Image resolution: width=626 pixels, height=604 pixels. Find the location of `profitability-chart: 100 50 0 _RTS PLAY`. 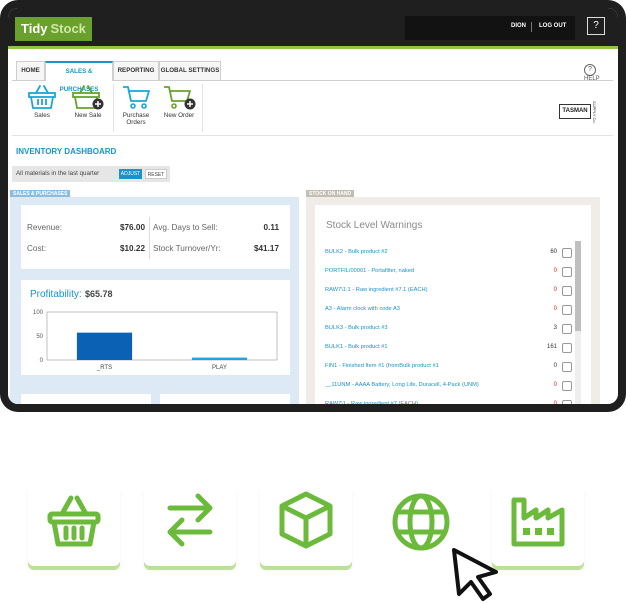

profitability-chart: 100 50 0 _RTS PLAY is located at coordinates (155, 340).